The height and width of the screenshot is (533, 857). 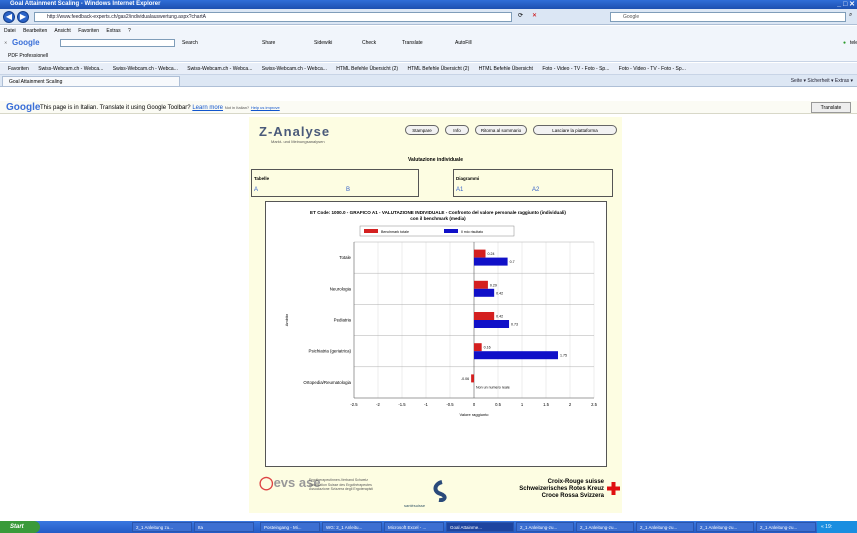 What do you see at coordinates (207, 108) in the screenshot?
I see `learn-more-link: Learn more` at bounding box center [207, 108].